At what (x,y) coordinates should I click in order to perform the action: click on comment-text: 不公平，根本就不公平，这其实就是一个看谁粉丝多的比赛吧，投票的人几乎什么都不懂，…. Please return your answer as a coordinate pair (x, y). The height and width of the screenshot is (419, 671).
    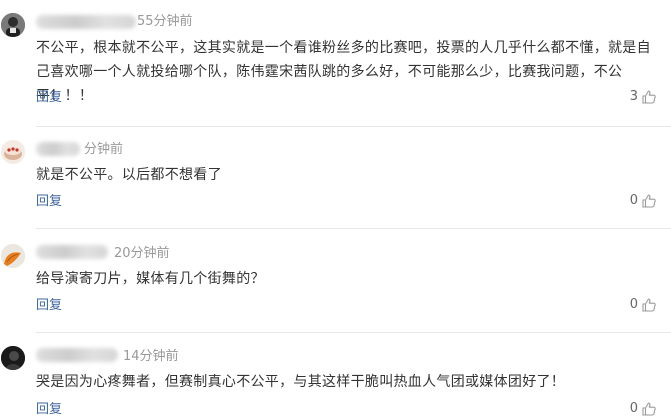
    Looking at the image, I should click on (343, 72).